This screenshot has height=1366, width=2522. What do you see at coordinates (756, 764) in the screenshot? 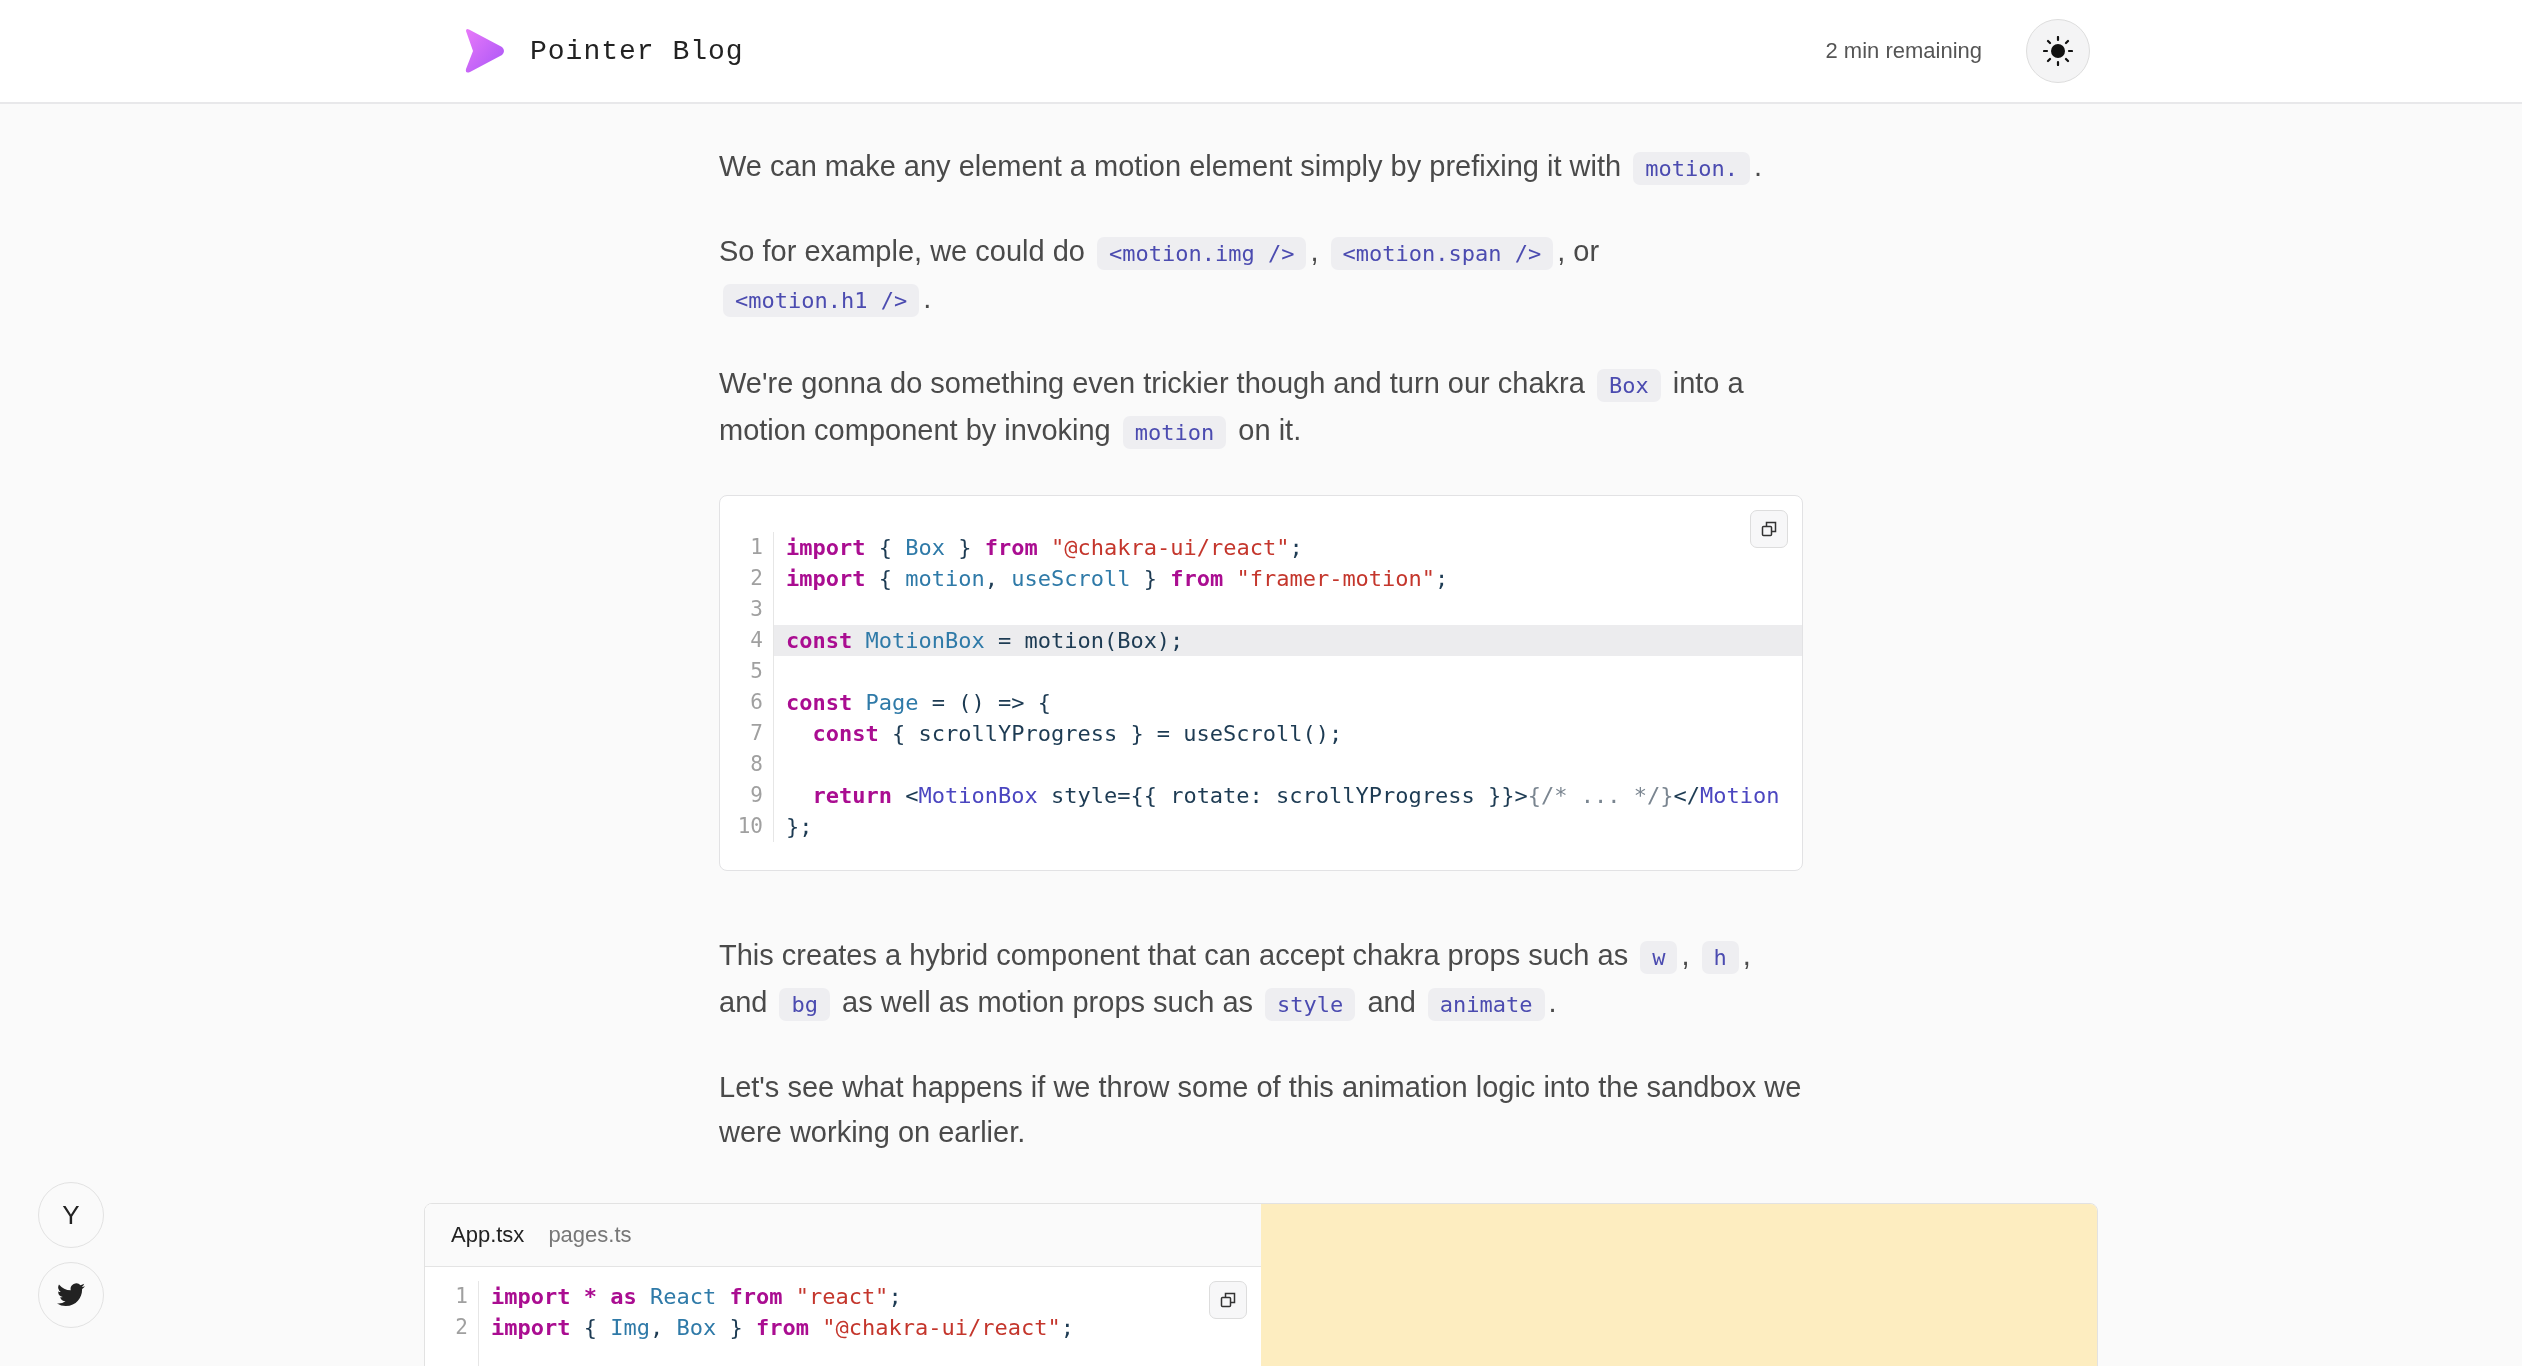
I see `line-number: 8` at bounding box center [756, 764].